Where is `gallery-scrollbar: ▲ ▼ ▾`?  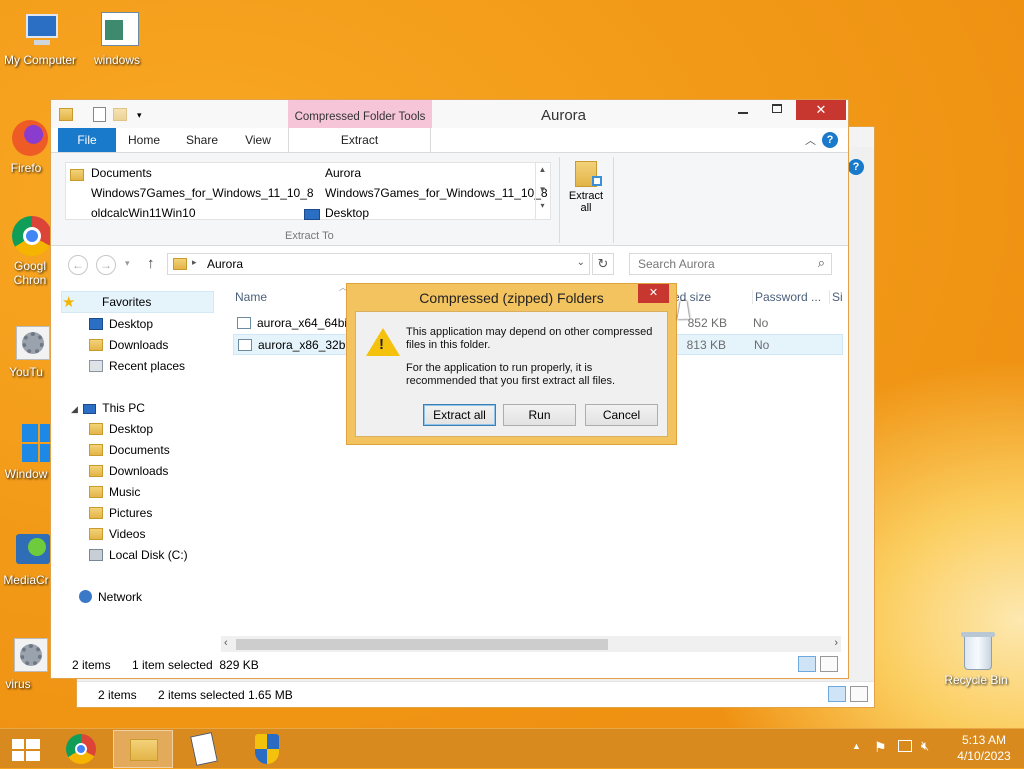
gallery-scrollbar: ▲ ▼ ▾ is located at coordinates (542, 191).